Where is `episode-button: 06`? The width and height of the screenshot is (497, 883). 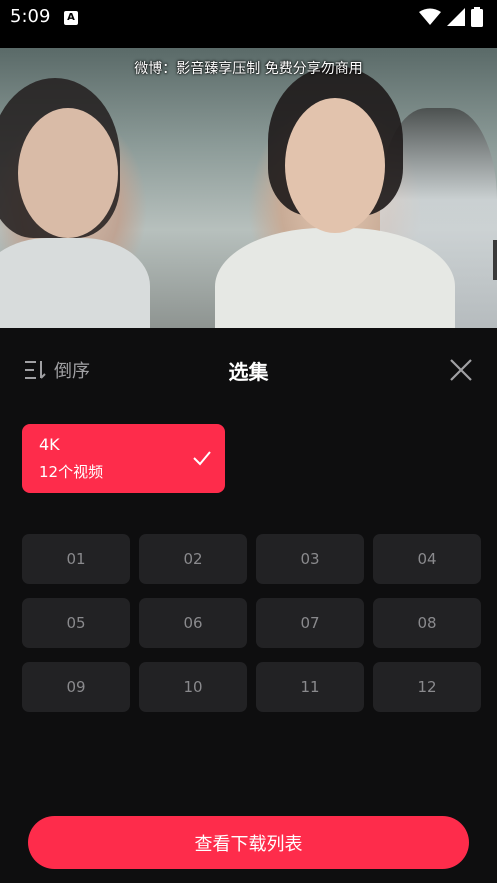
episode-button: 06 is located at coordinates (193, 623).